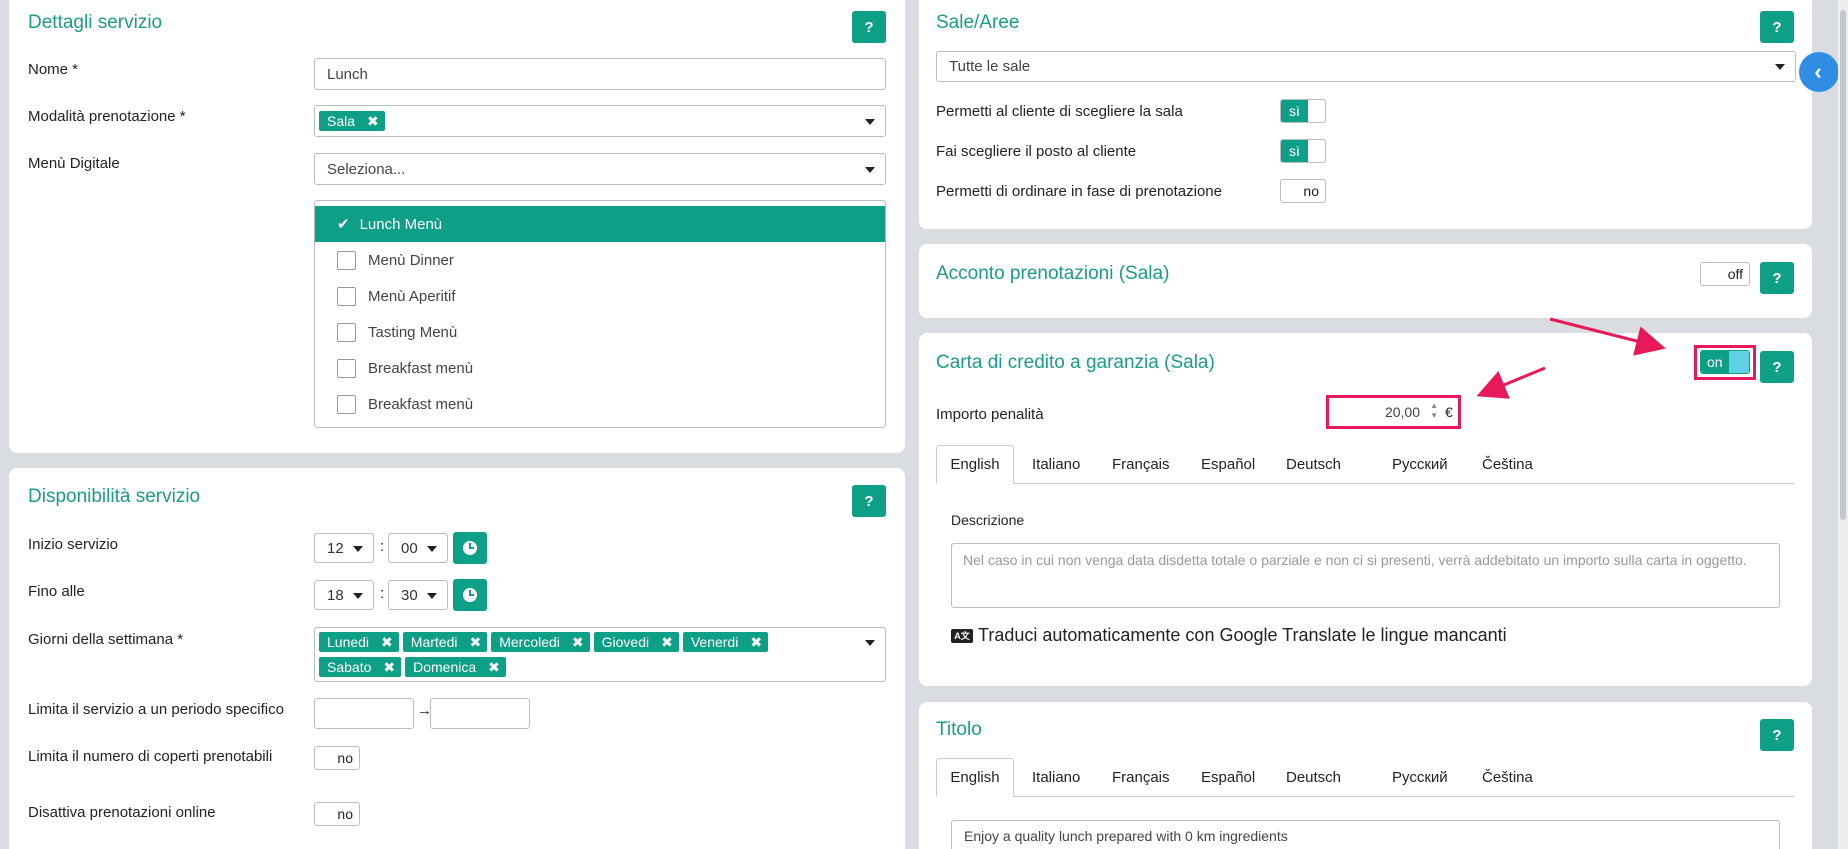 Image resolution: width=1848 pixels, height=849 pixels. Describe the element at coordinates (1843, 265) in the screenshot. I see `scrollbar-thumb` at that location.